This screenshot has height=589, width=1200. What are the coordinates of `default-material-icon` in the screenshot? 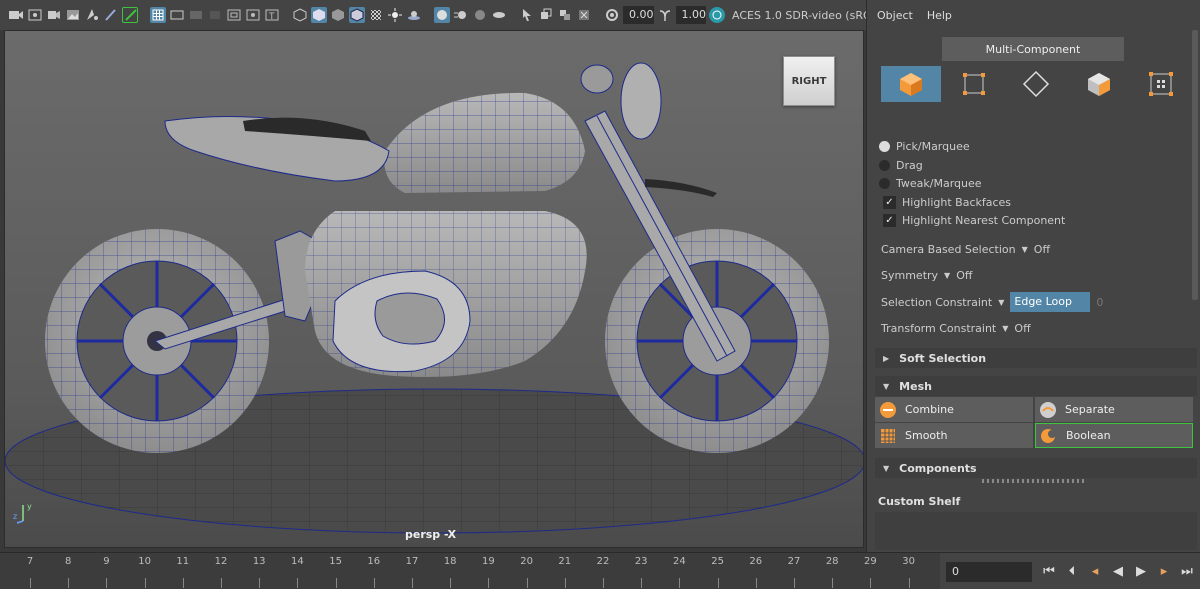 It's located at (338, 15).